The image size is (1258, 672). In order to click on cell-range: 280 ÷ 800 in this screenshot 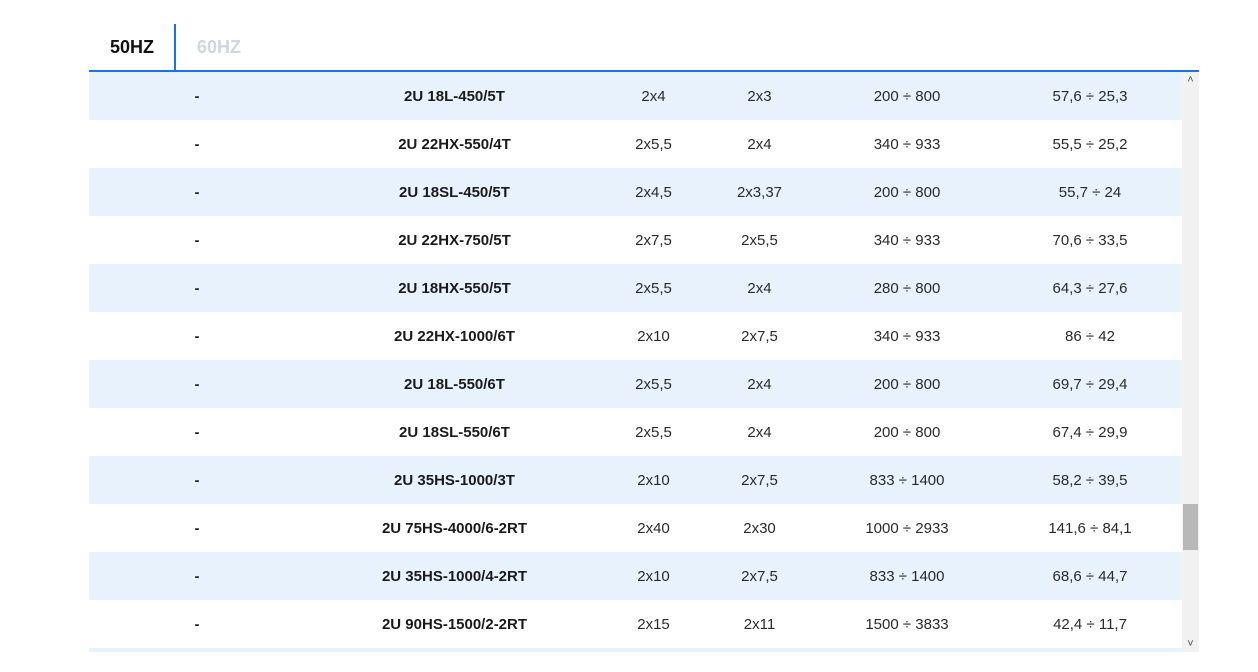, I will do `click(907, 288)`.